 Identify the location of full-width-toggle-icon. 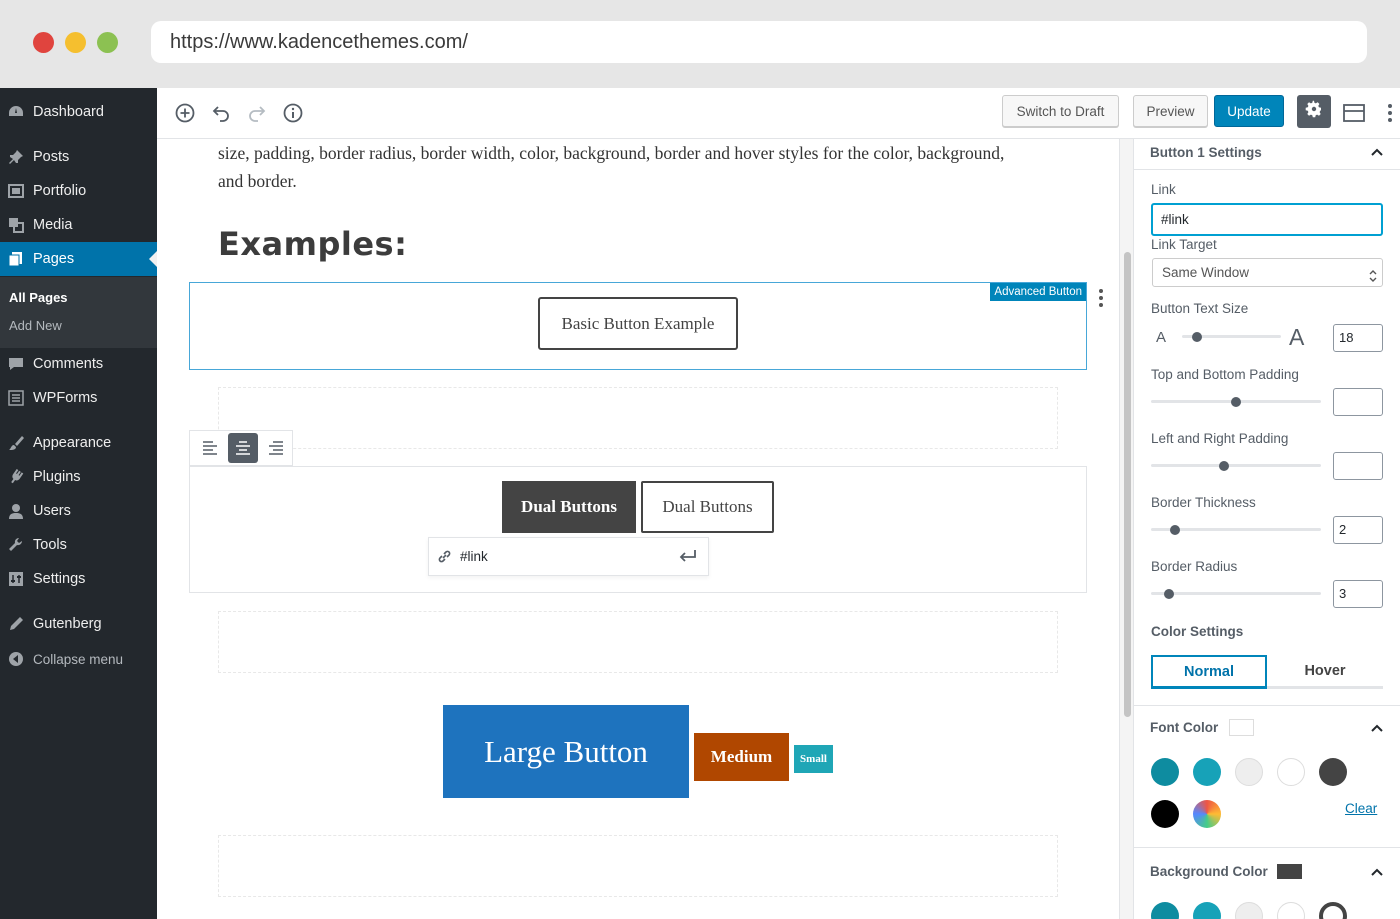
(1354, 113).